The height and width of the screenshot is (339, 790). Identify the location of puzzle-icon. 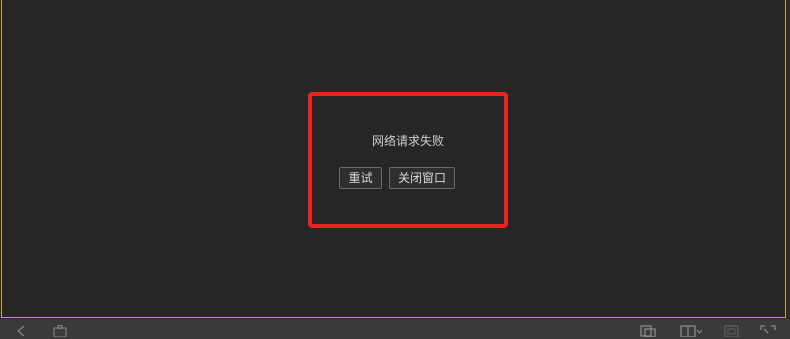
(60, 332).